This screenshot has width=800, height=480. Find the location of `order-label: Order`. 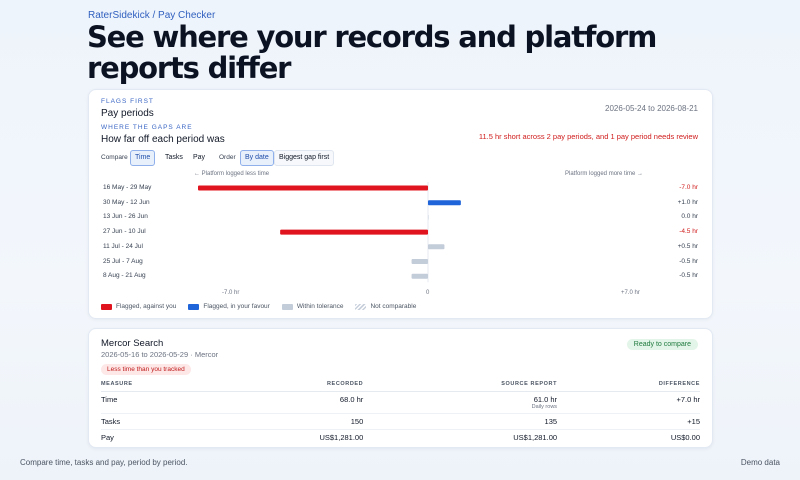

order-label: Order is located at coordinates (227, 157).